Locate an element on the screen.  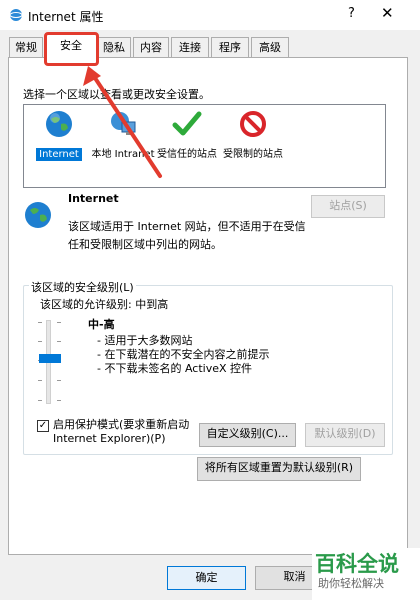
zone-trusted-sites: 受信任的站点 is located at coordinates (187, 135).